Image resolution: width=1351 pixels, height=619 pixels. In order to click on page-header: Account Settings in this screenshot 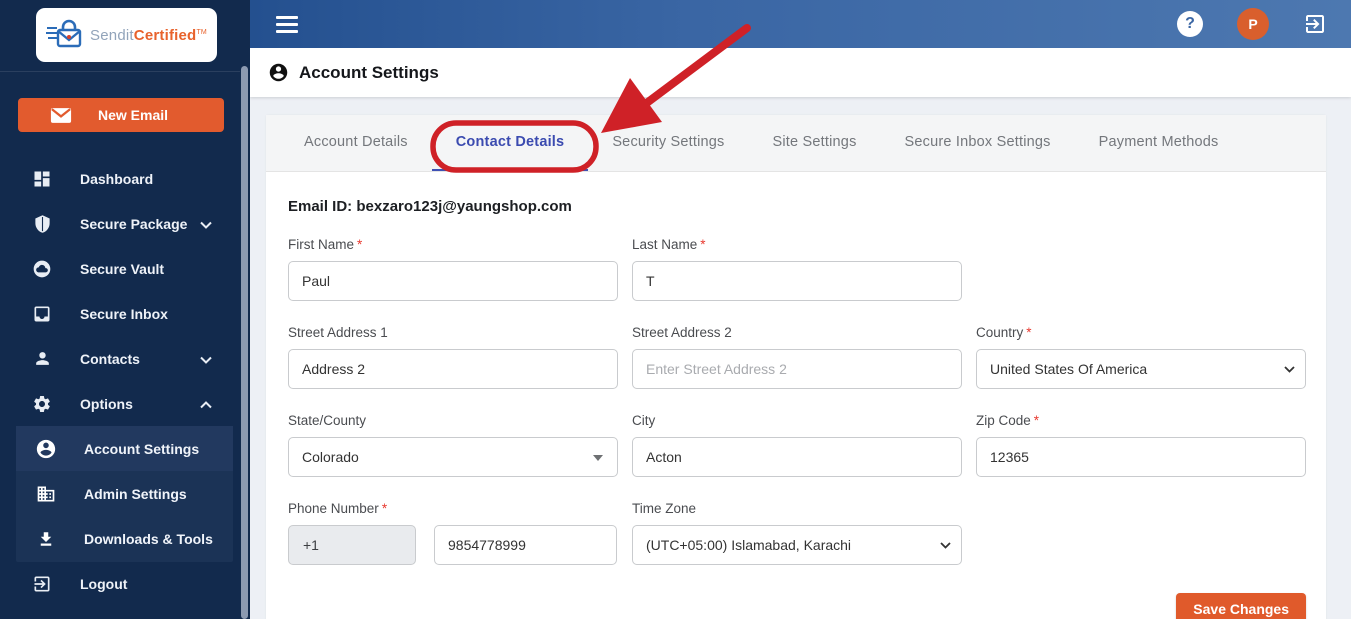, I will do `click(800, 72)`.